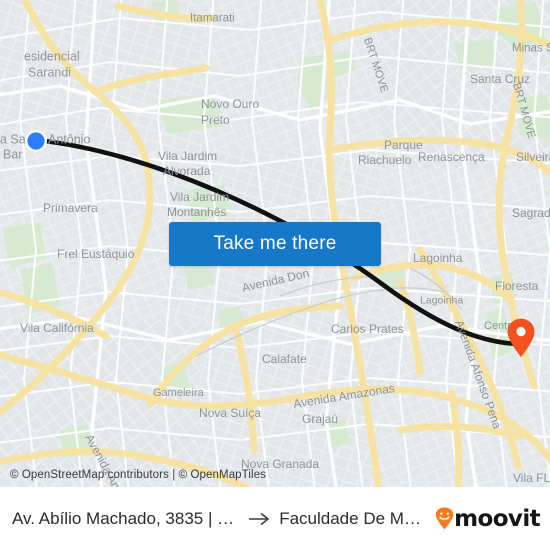  Describe the element at coordinates (531, 478) in the screenshot. I see `map-label: Vila FL` at that location.